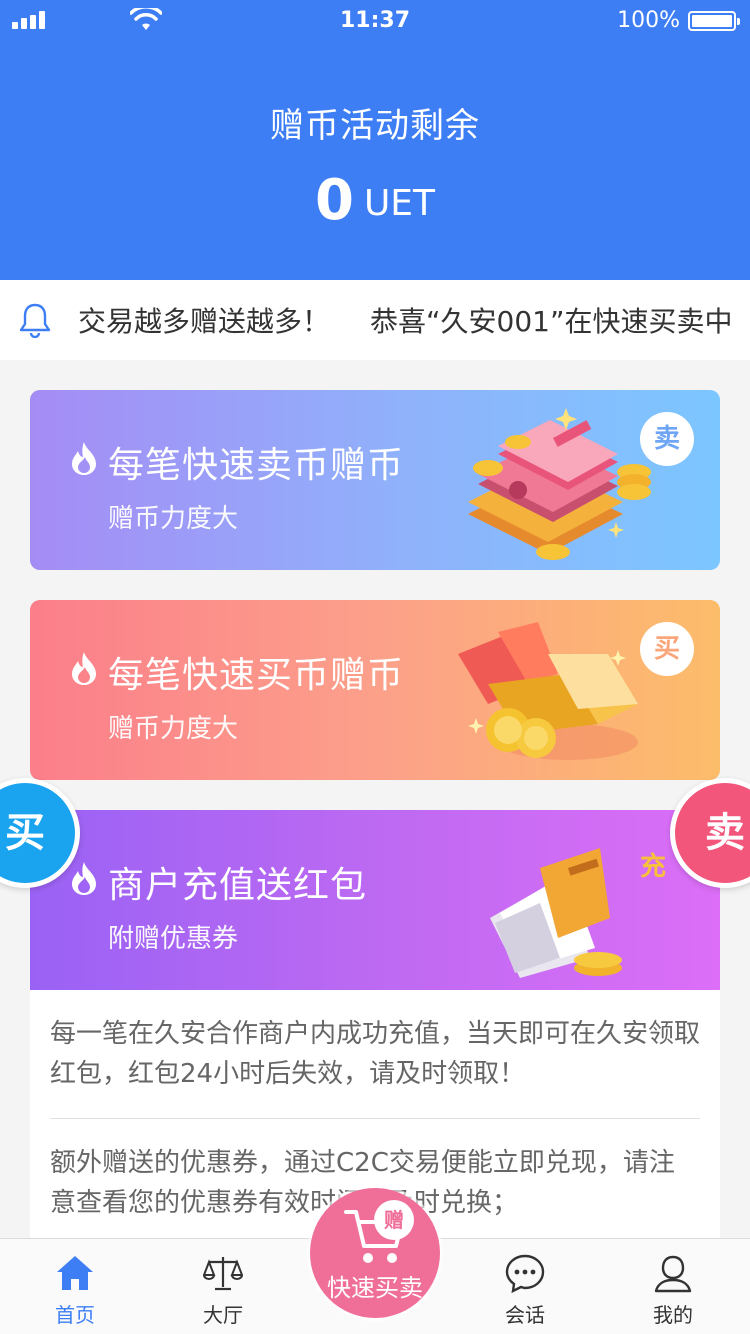 This screenshot has width=750, height=1334. What do you see at coordinates (667, 439) in the screenshot?
I see `sell-badge: 卖` at bounding box center [667, 439].